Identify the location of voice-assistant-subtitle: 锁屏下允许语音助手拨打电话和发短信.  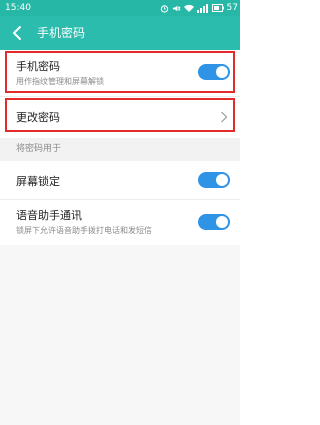
(84, 230).